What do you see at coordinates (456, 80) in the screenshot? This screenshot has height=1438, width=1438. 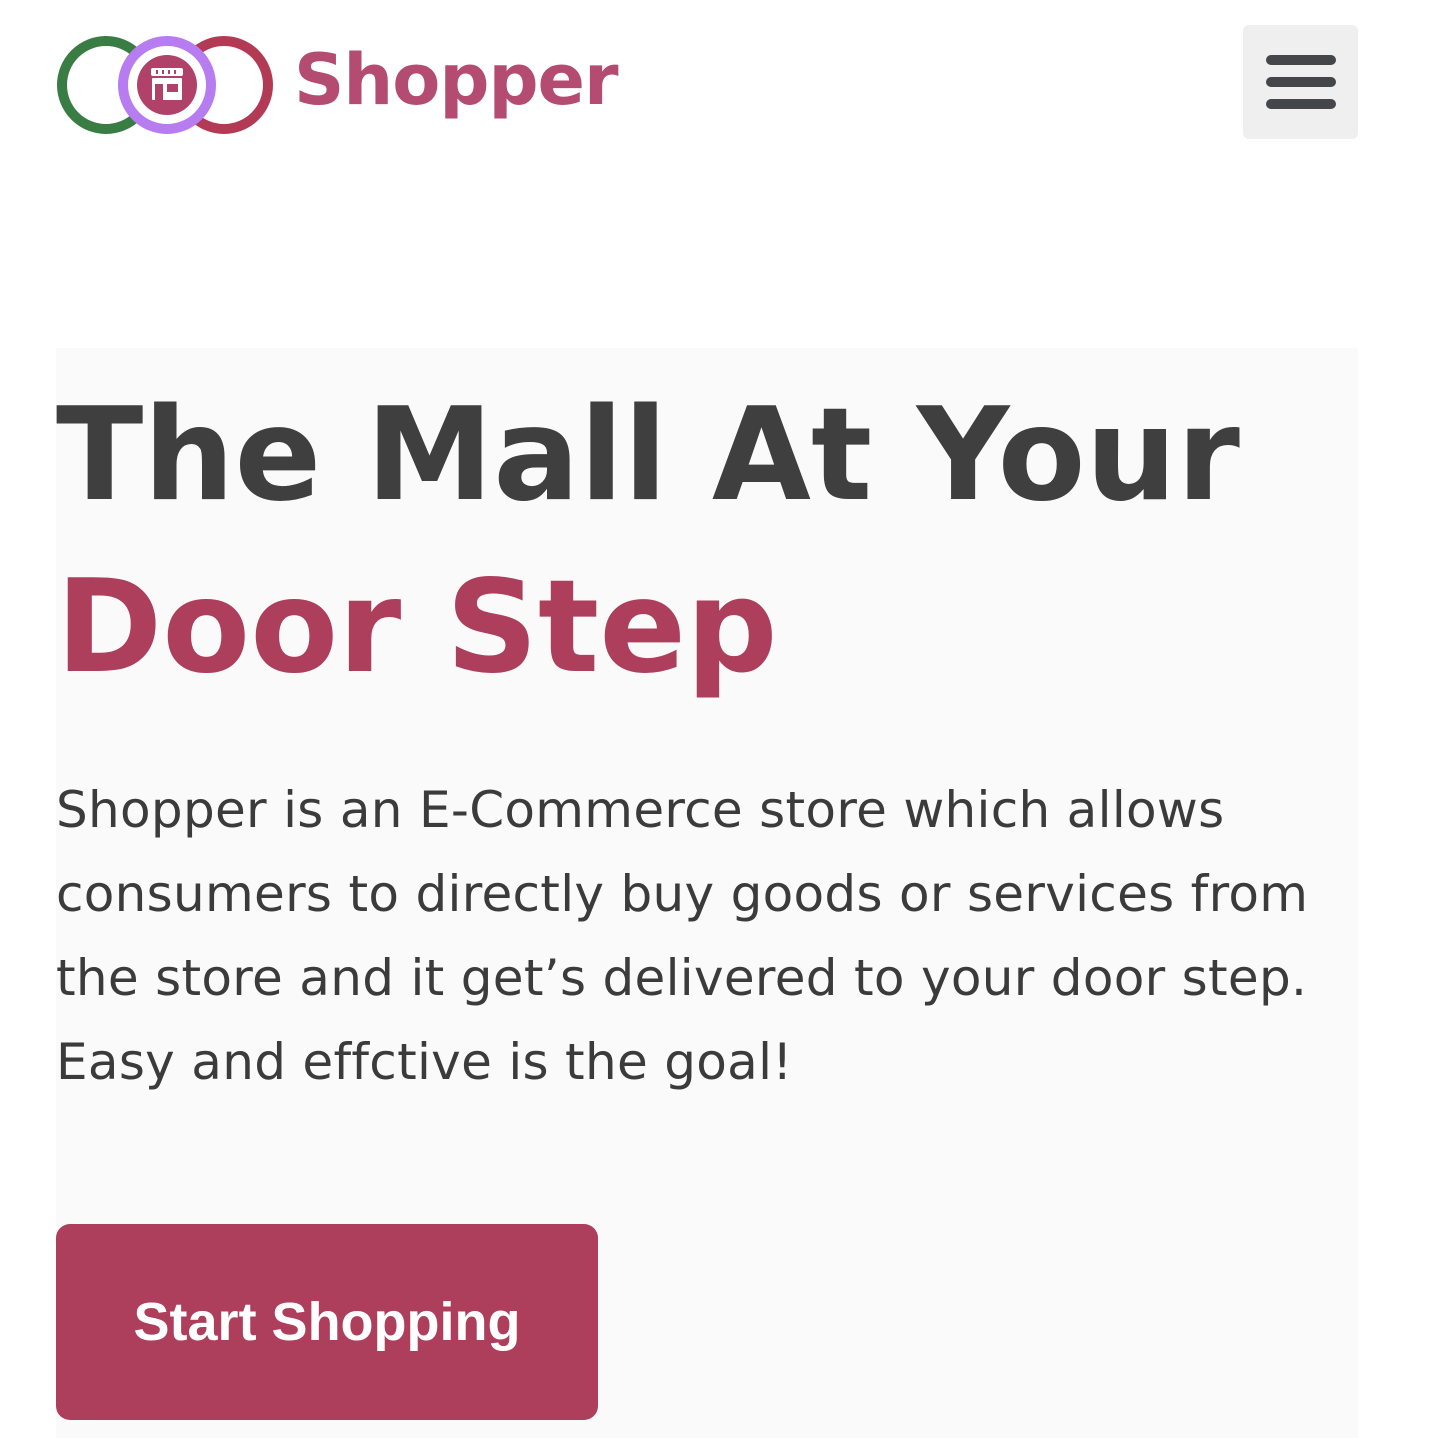 I see `brand-name: Shopper` at bounding box center [456, 80].